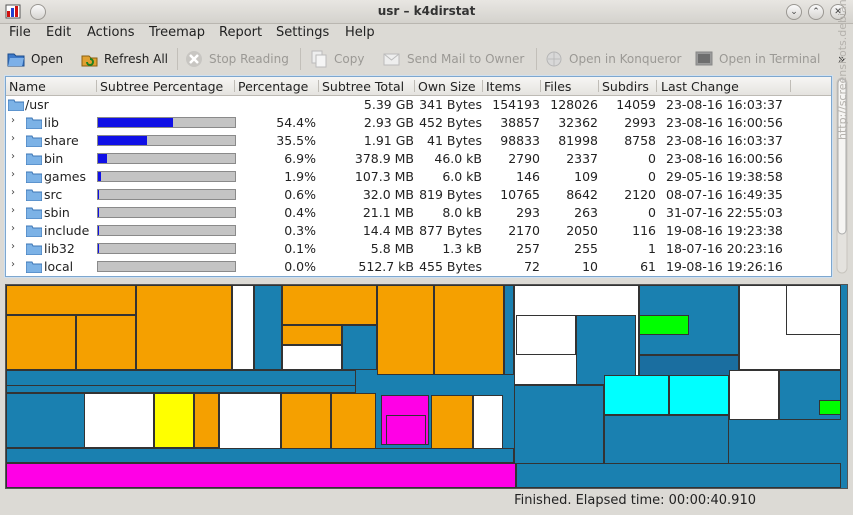  What do you see at coordinates (237, 59) in the screenshot?
I see `stop-reading-button: Stop Reading` at bounding box center [237, 59].